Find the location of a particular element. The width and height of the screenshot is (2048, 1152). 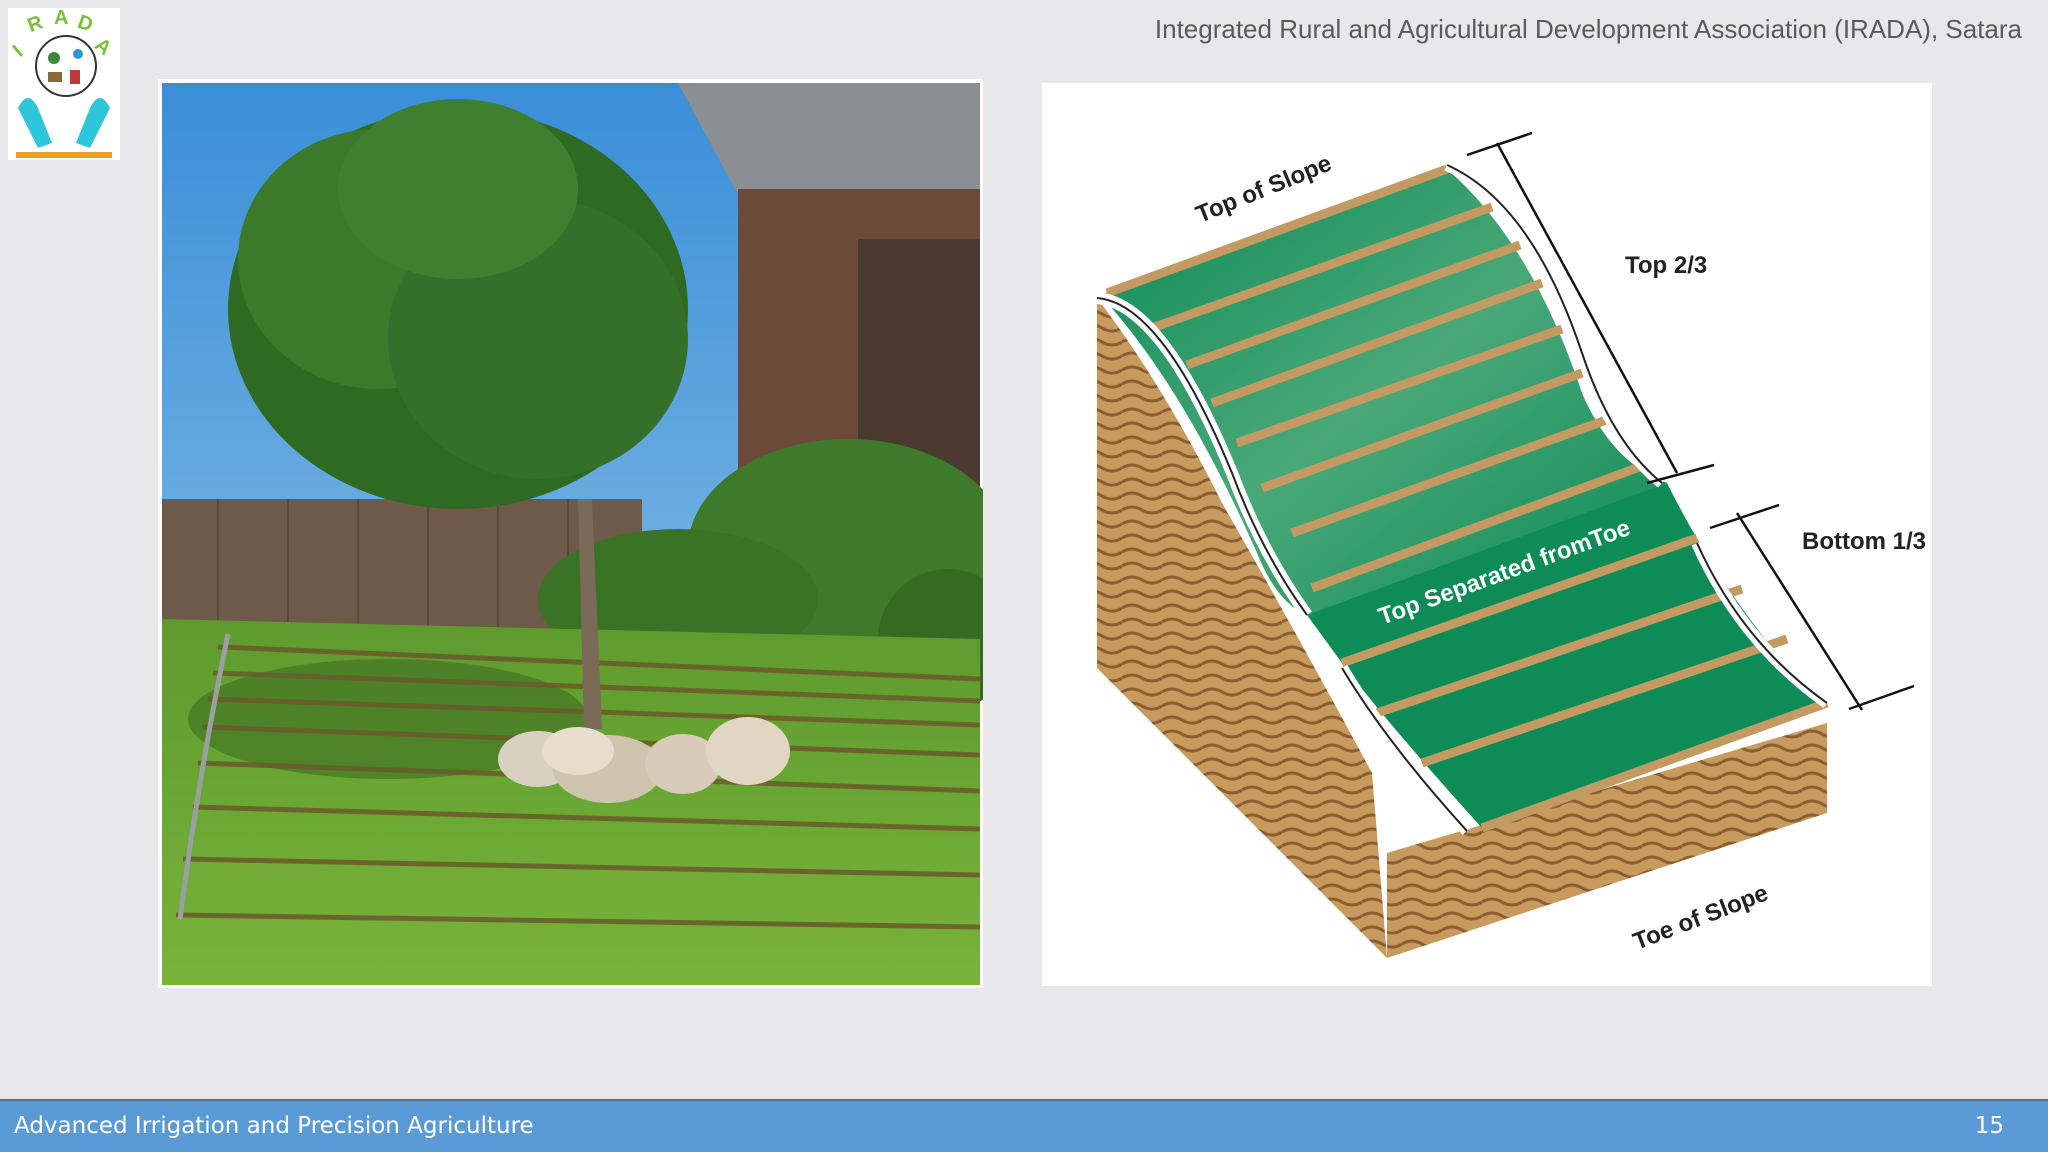

top-two-thirds-label: Top 2/3 is located at coordinates (1666, 265).